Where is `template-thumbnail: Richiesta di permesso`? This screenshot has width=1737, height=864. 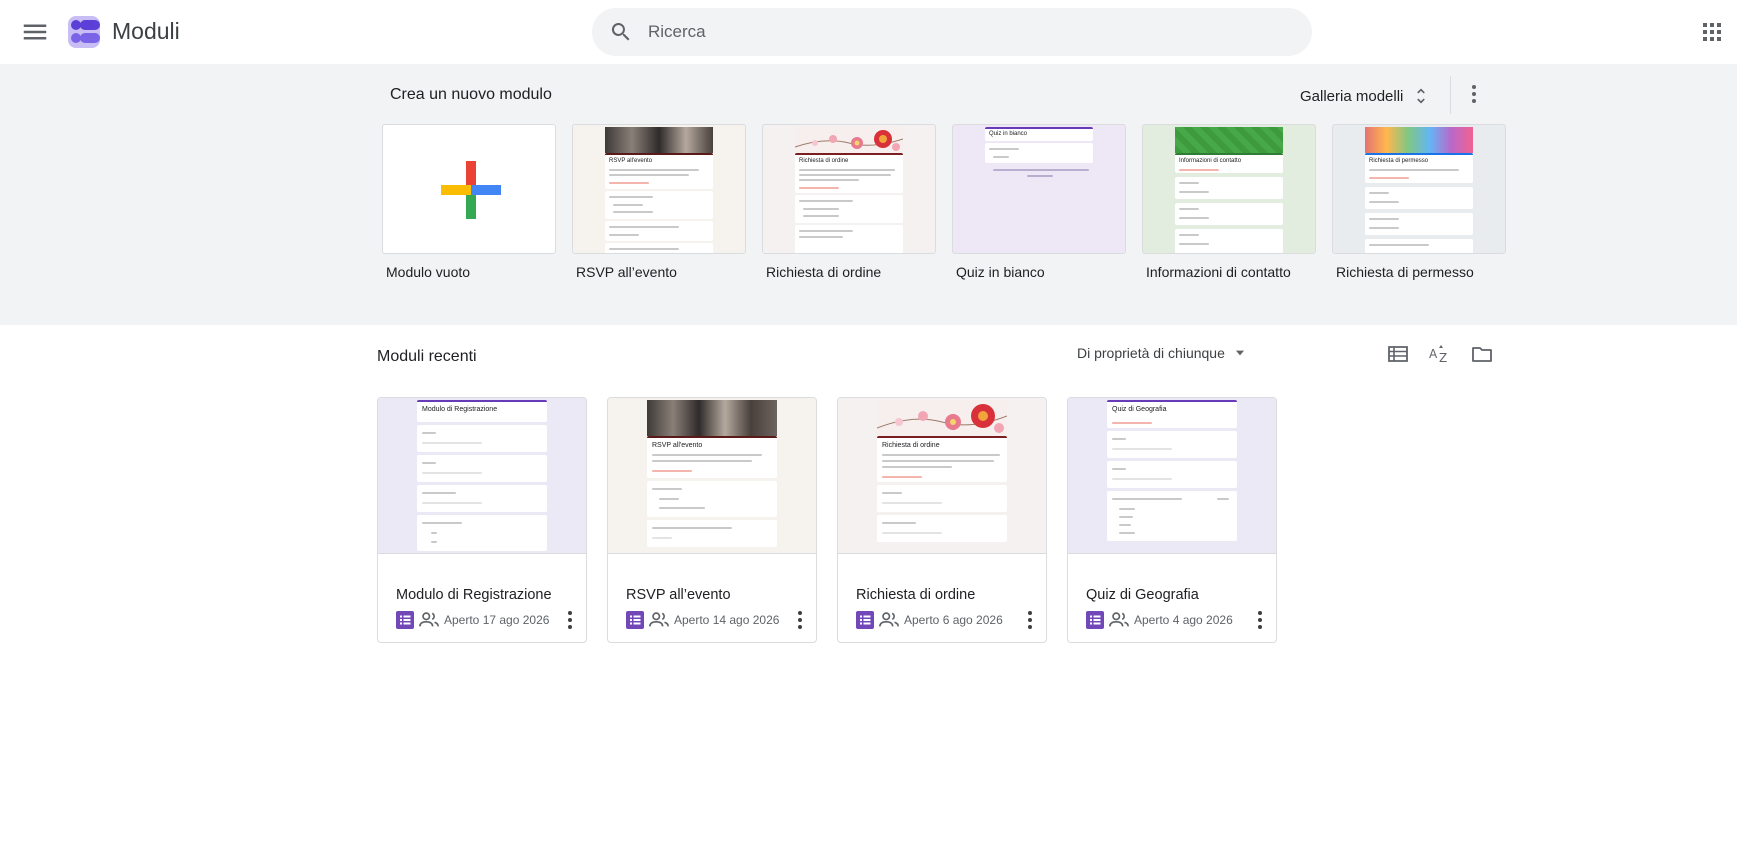 template-thumbnail: Richiesta di permesso is located at coordinates (1419, 189).